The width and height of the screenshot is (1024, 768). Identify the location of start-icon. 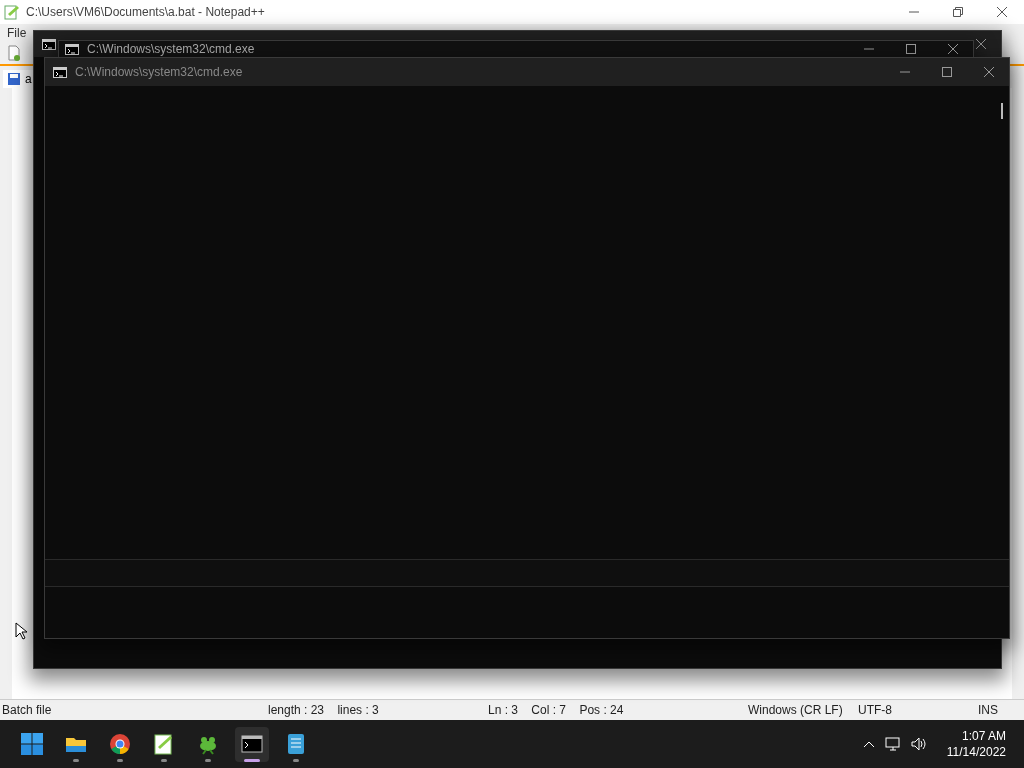
(32, 744).